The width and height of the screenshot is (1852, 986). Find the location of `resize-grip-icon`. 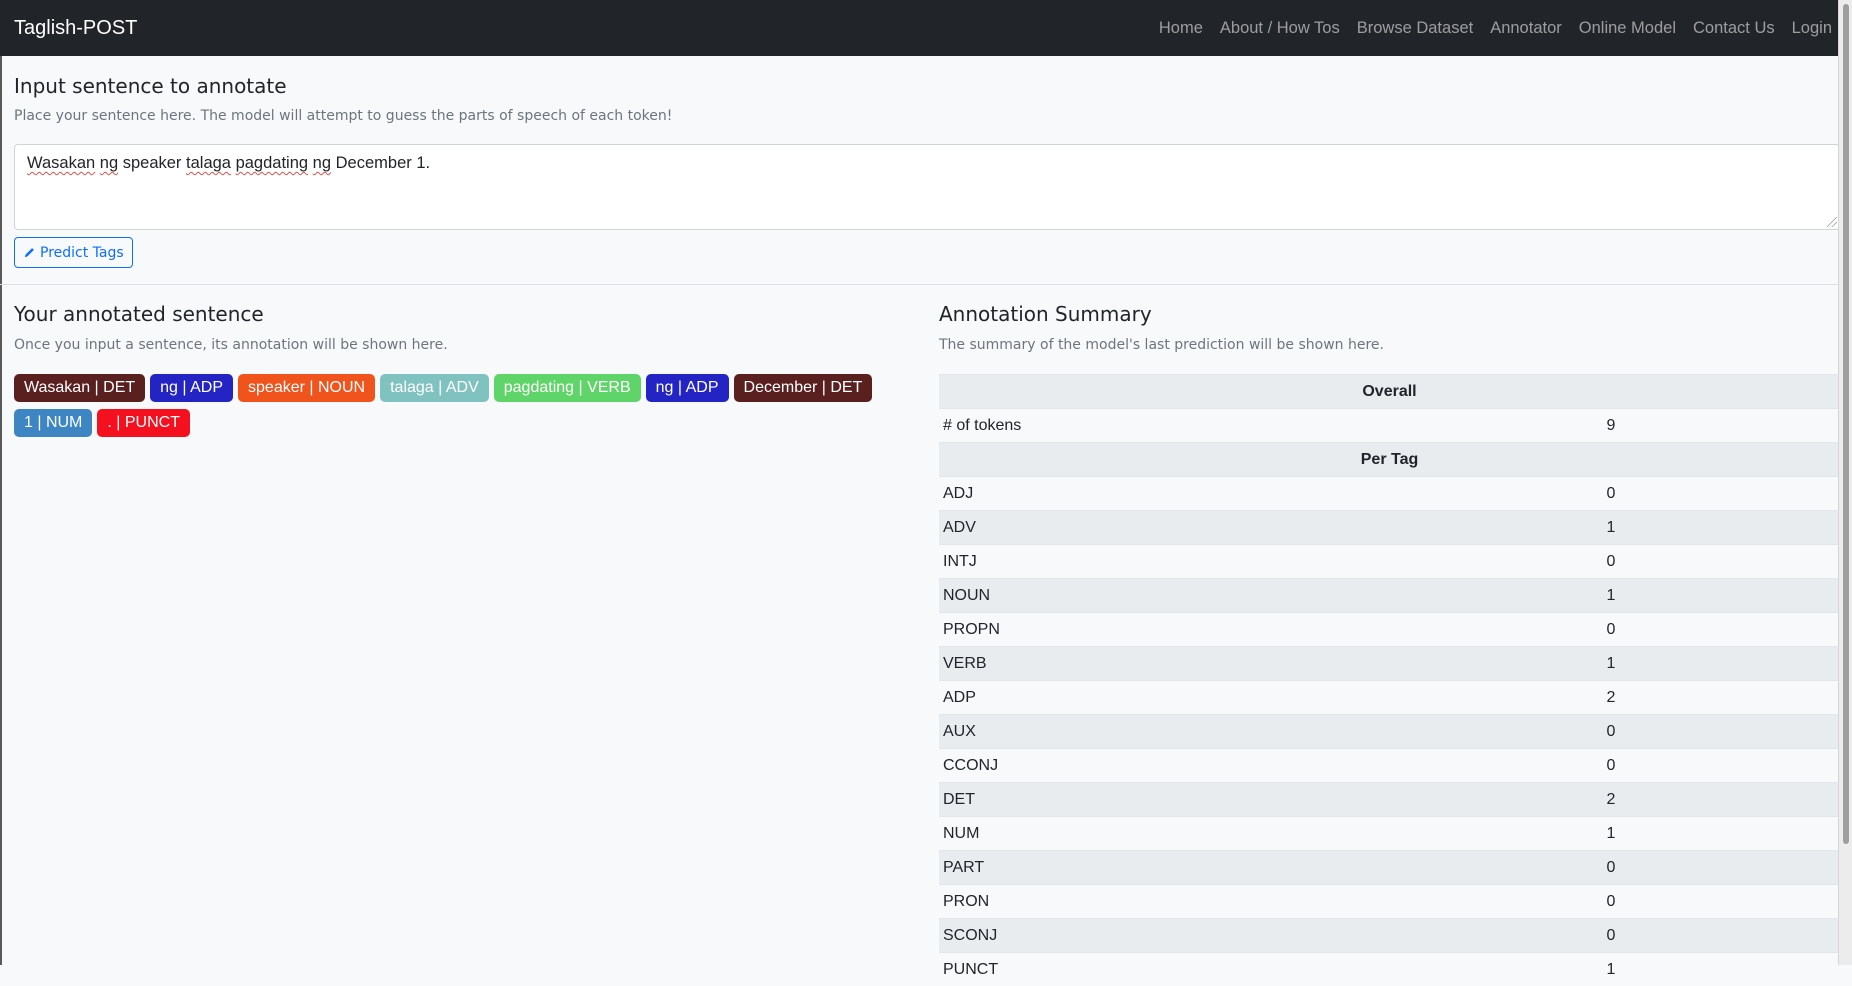

resize-grip-icon is located at coordinates (1832, 222).